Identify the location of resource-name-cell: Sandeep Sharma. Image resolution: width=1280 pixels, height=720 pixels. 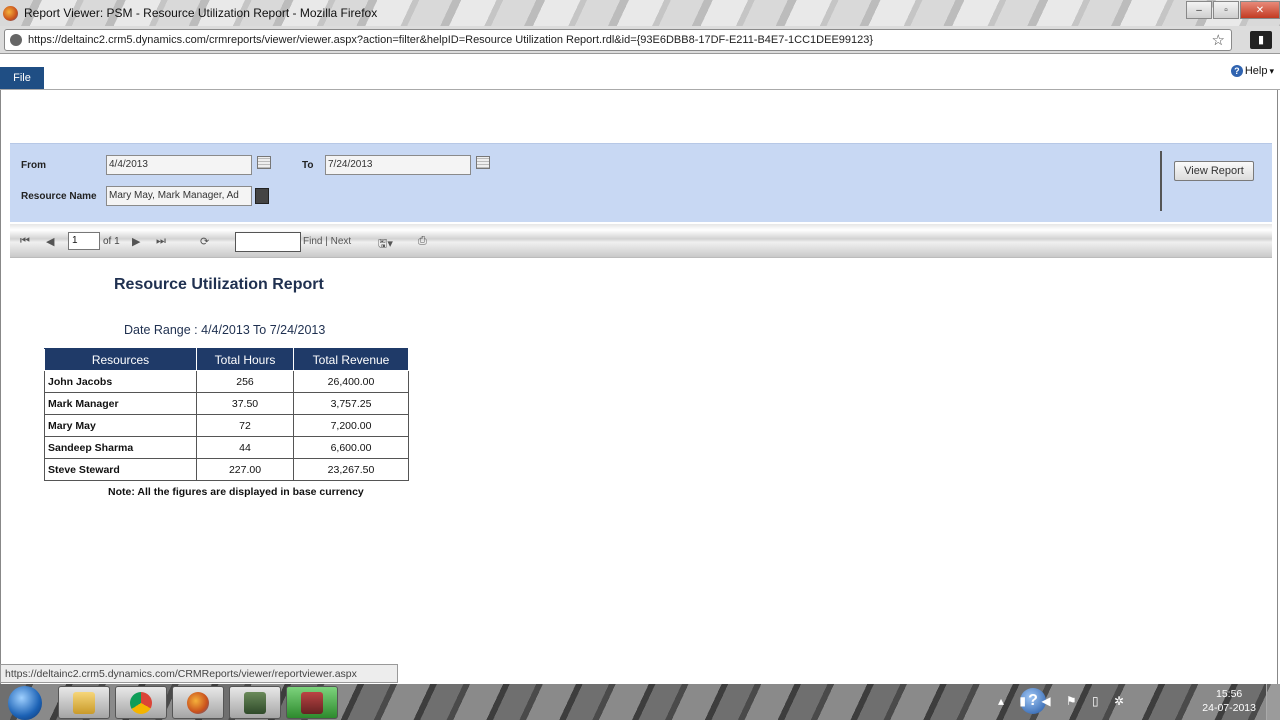
(120, 447).